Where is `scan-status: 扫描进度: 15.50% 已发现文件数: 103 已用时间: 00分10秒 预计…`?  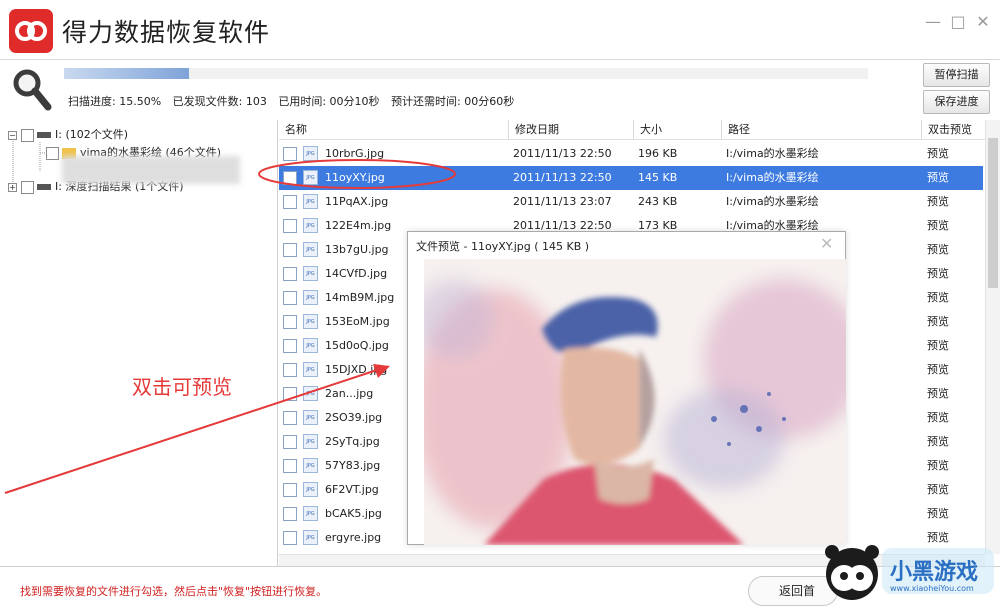 scan-status: 扫描进度: 15.50% 已发现文件数: 103 已用时间: 00分10秒 预计… is located at coordinates (295, 101).